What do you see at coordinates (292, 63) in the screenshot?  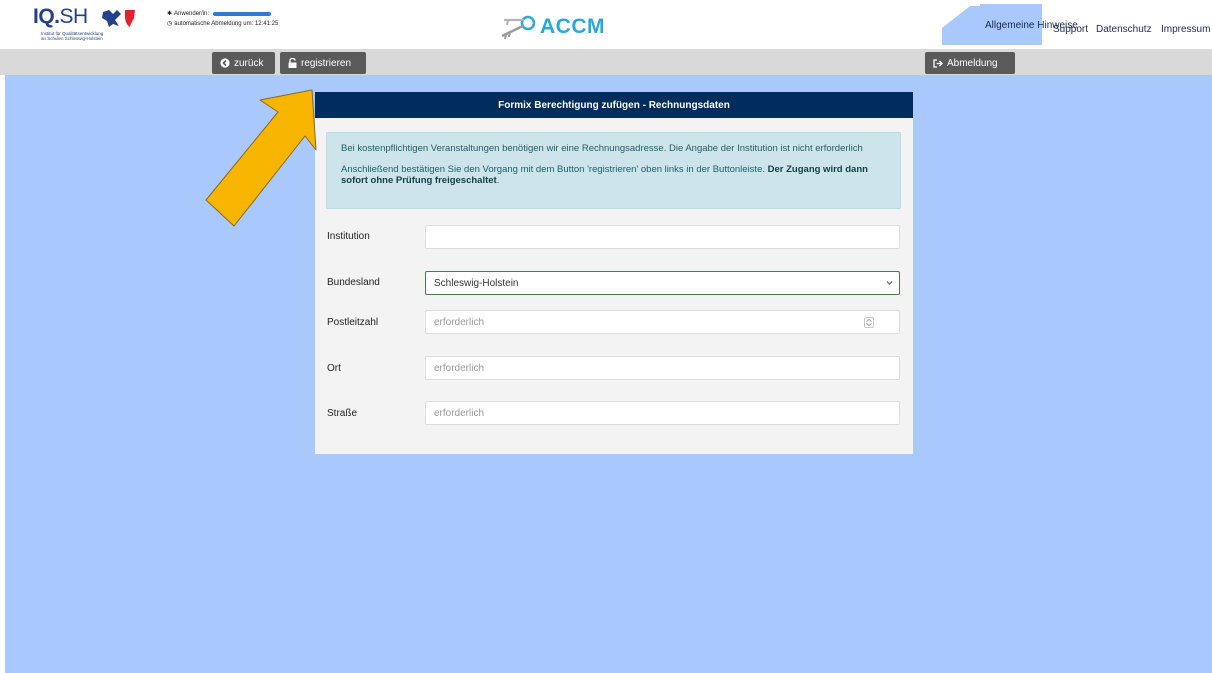 I see `unlock-icon` at bounding box center [292, 63].